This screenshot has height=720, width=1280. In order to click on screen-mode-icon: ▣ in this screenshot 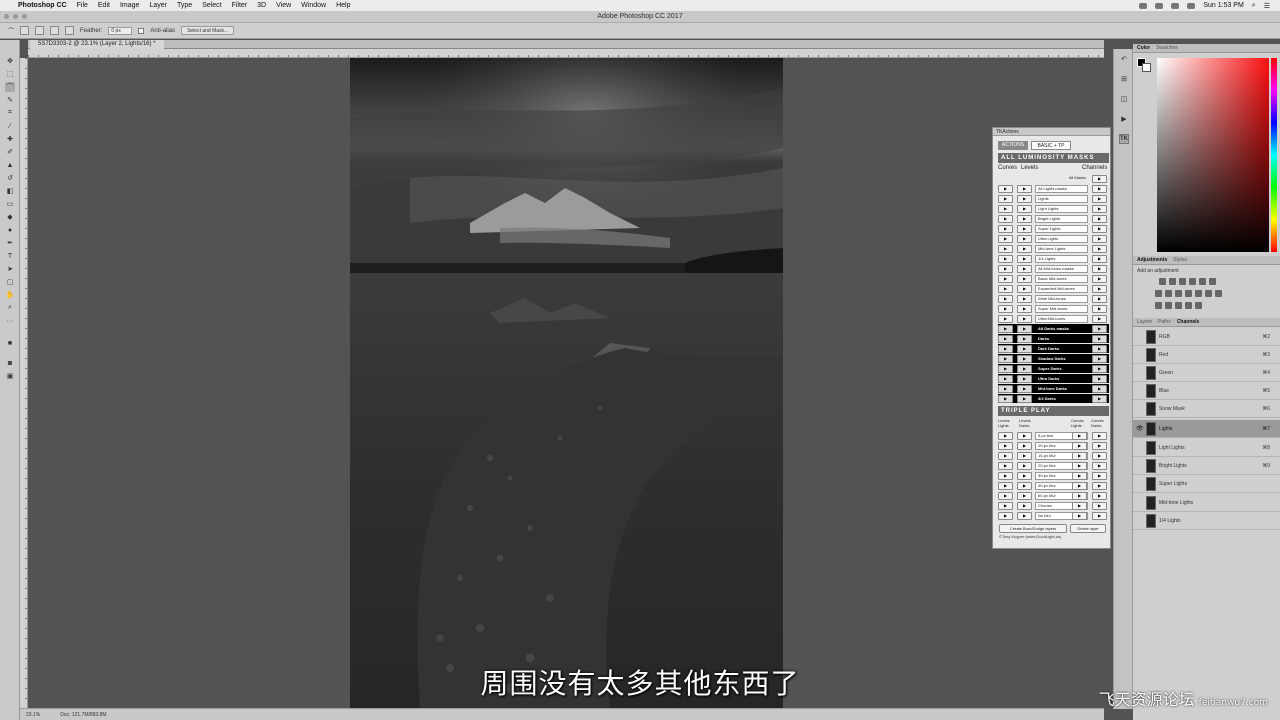, I will do `click(10, 376)`.